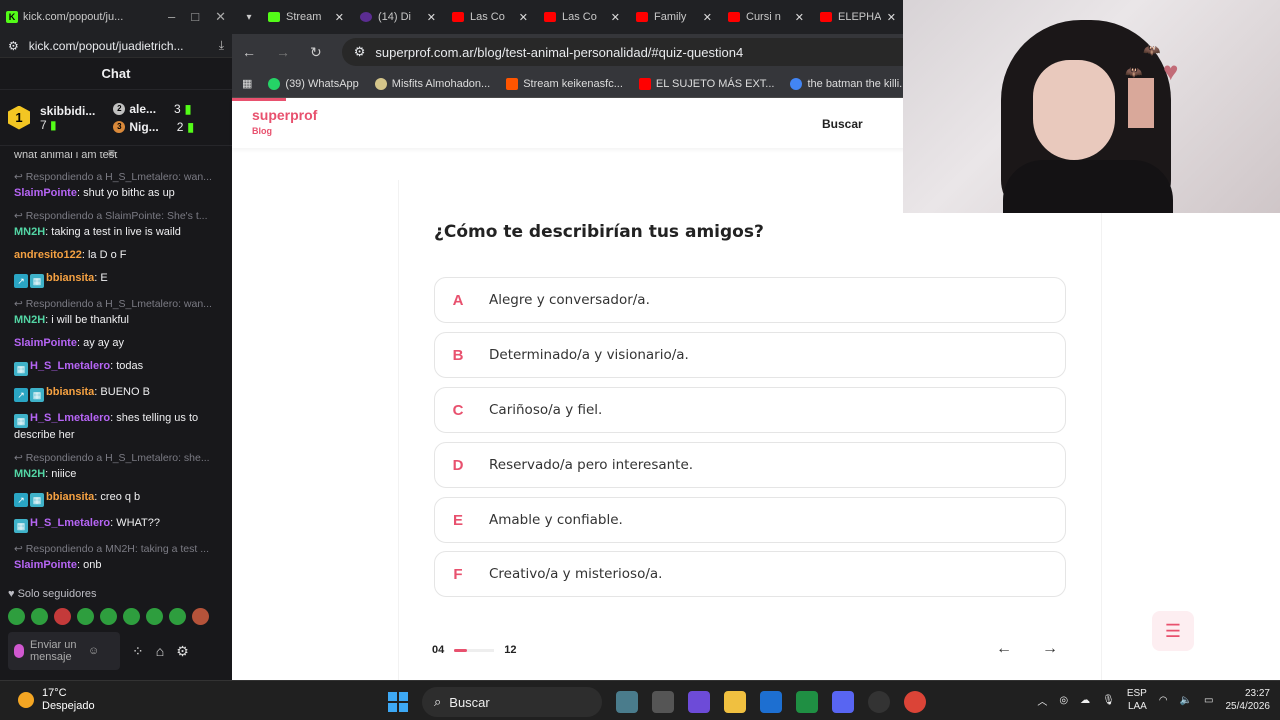 The width and height of the screenshot is (1280, 720). I want to click on battery-icon: ▭, so click(1208, 700).